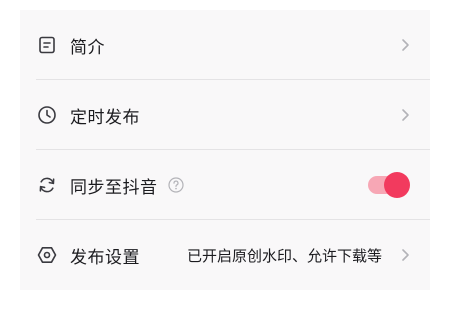 The height and width of the screenshot is (322, 450). What do you see at coordinates (105, 257) in the screenshot?
I see `publish-settings-label: 发布设置` at bounding box center [105, 257].